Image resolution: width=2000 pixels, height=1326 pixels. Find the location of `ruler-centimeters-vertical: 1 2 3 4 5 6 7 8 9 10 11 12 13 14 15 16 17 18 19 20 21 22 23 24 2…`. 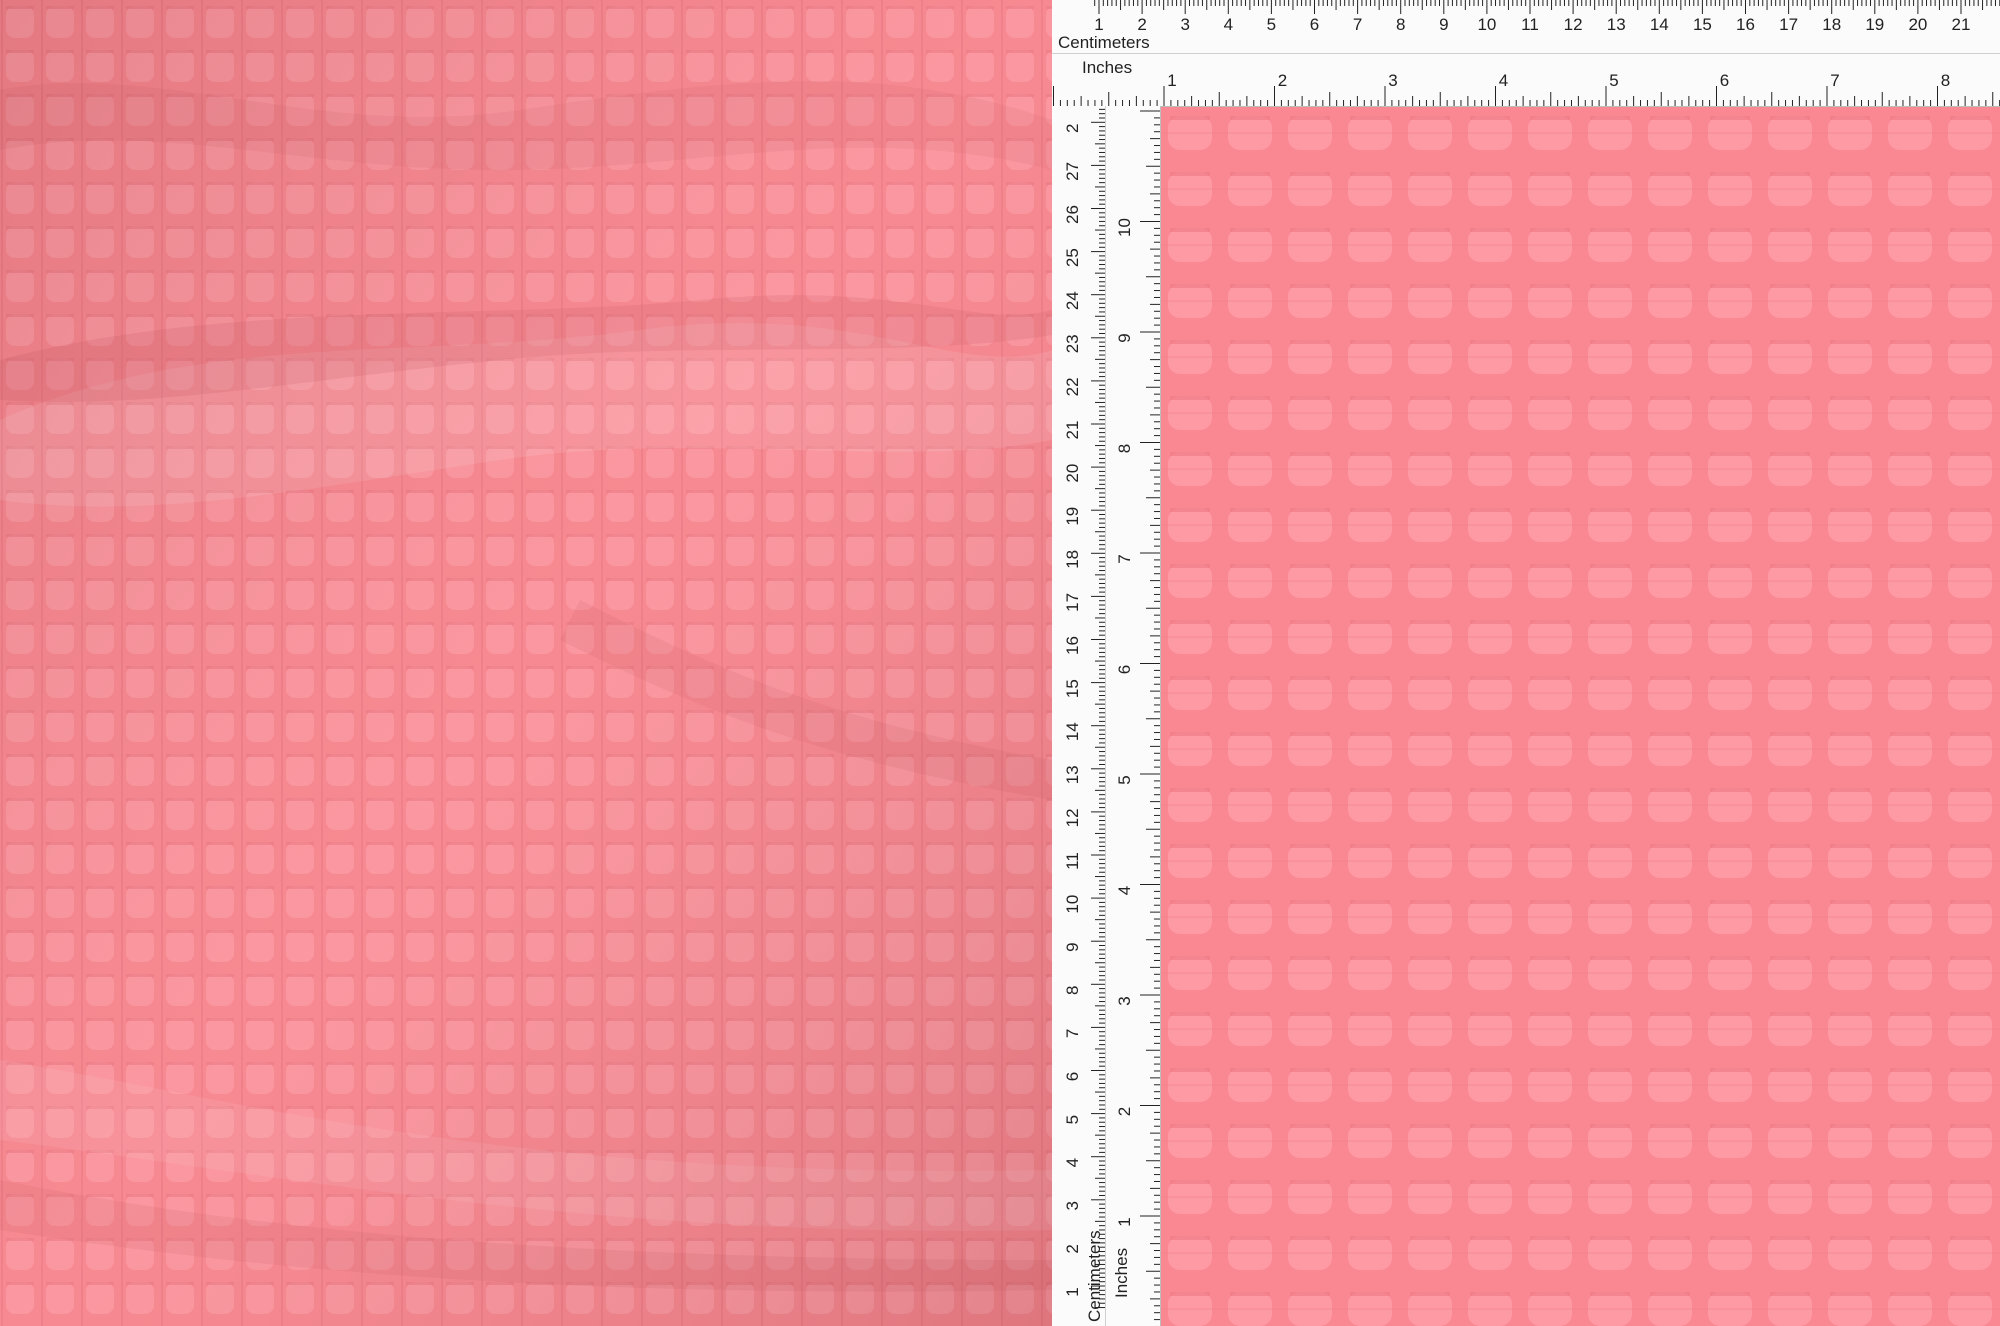

ruler-centimeters-vertical: 1 2 3 4 5 6 7 8 9 10 11 12 13 14 15 16 17 18 19 20 21 22 23 24 2… is located at coordinates (1079, 716).